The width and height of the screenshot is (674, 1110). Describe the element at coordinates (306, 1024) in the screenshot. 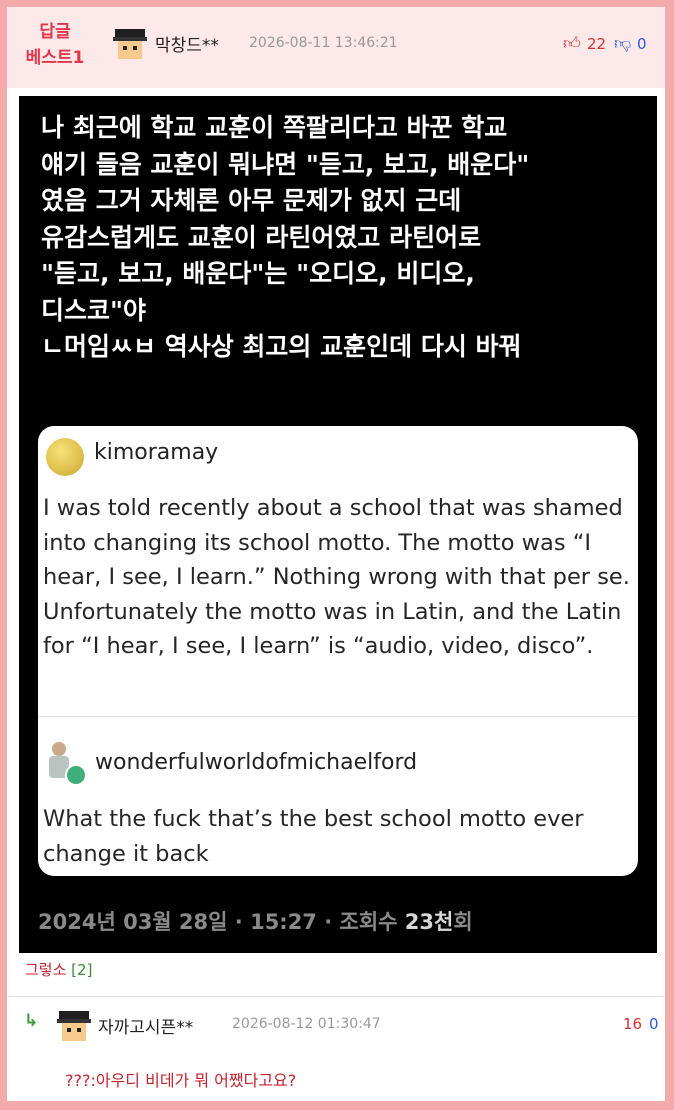

I see `reply-date: 2026-08-12 01:30:47` at that location.